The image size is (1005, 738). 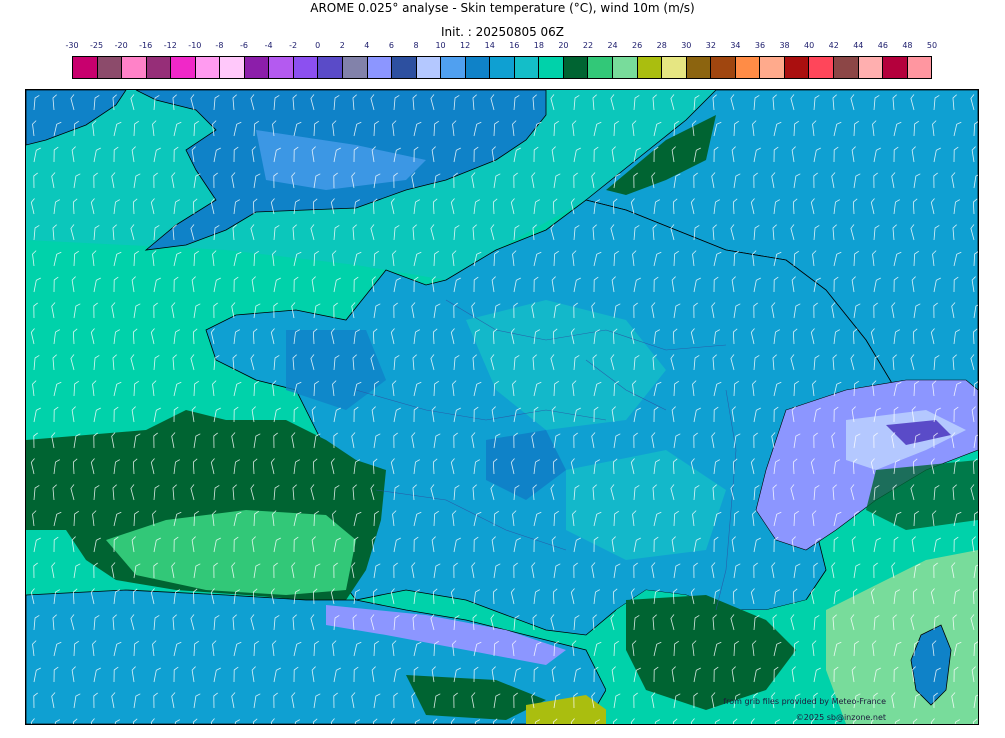 What do you see at coordinates (588, 45) in the screenshot?
I see `colorbar-tick-label: 22` at bounding box center [588, 45].